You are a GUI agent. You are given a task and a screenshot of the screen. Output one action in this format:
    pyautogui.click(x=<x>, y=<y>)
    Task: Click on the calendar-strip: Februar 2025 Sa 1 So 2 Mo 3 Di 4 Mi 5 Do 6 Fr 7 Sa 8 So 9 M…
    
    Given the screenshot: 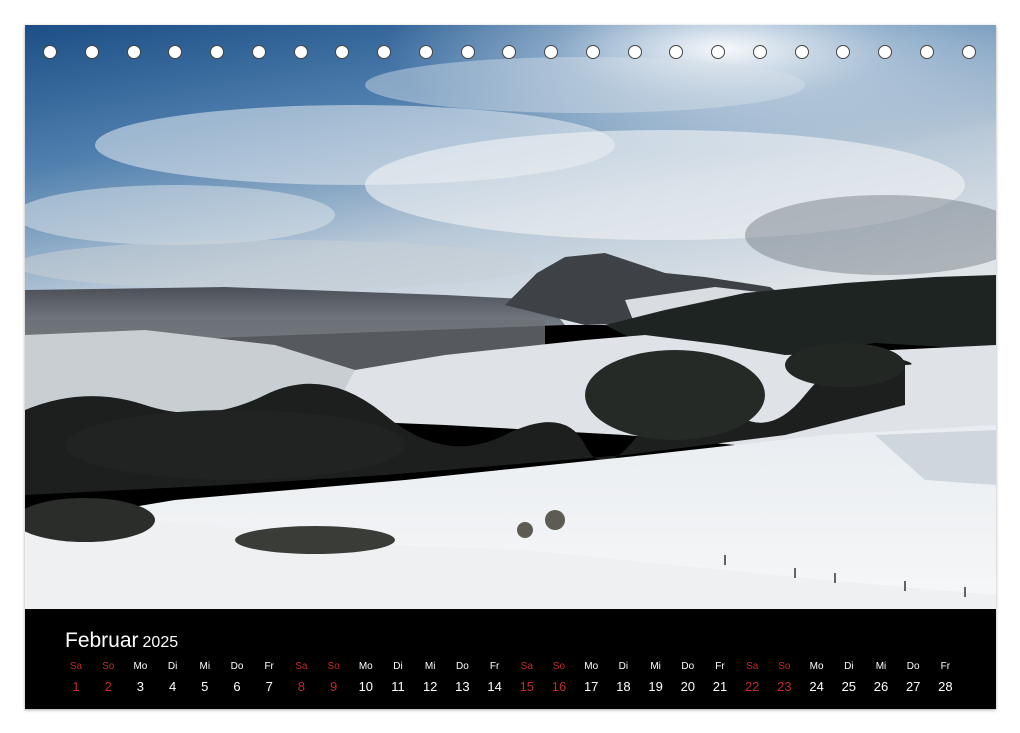 What is the action you would take?
    pyautogui.click(x=510, y=659)
    